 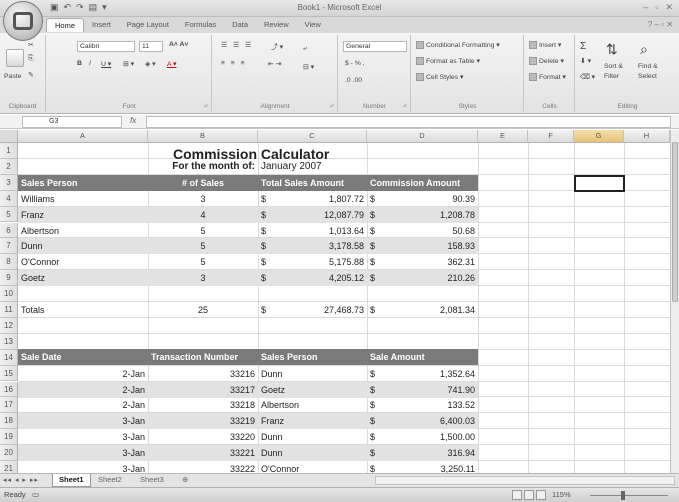 What do you see at coordinates (272, 421) in the screenshot?
I see `table2-sales-person: Franz` at bounding box center [272, 421].